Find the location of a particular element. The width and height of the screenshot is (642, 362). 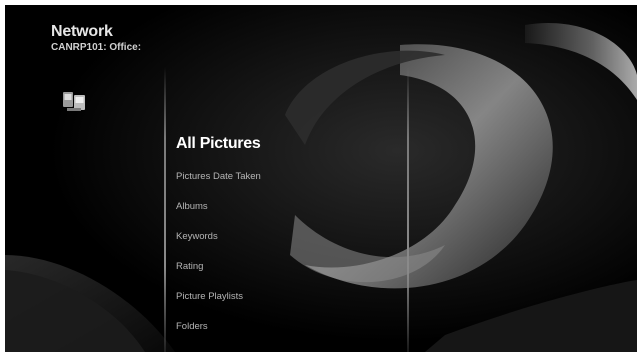

page-title: Network is located at coordinates (82, 31).